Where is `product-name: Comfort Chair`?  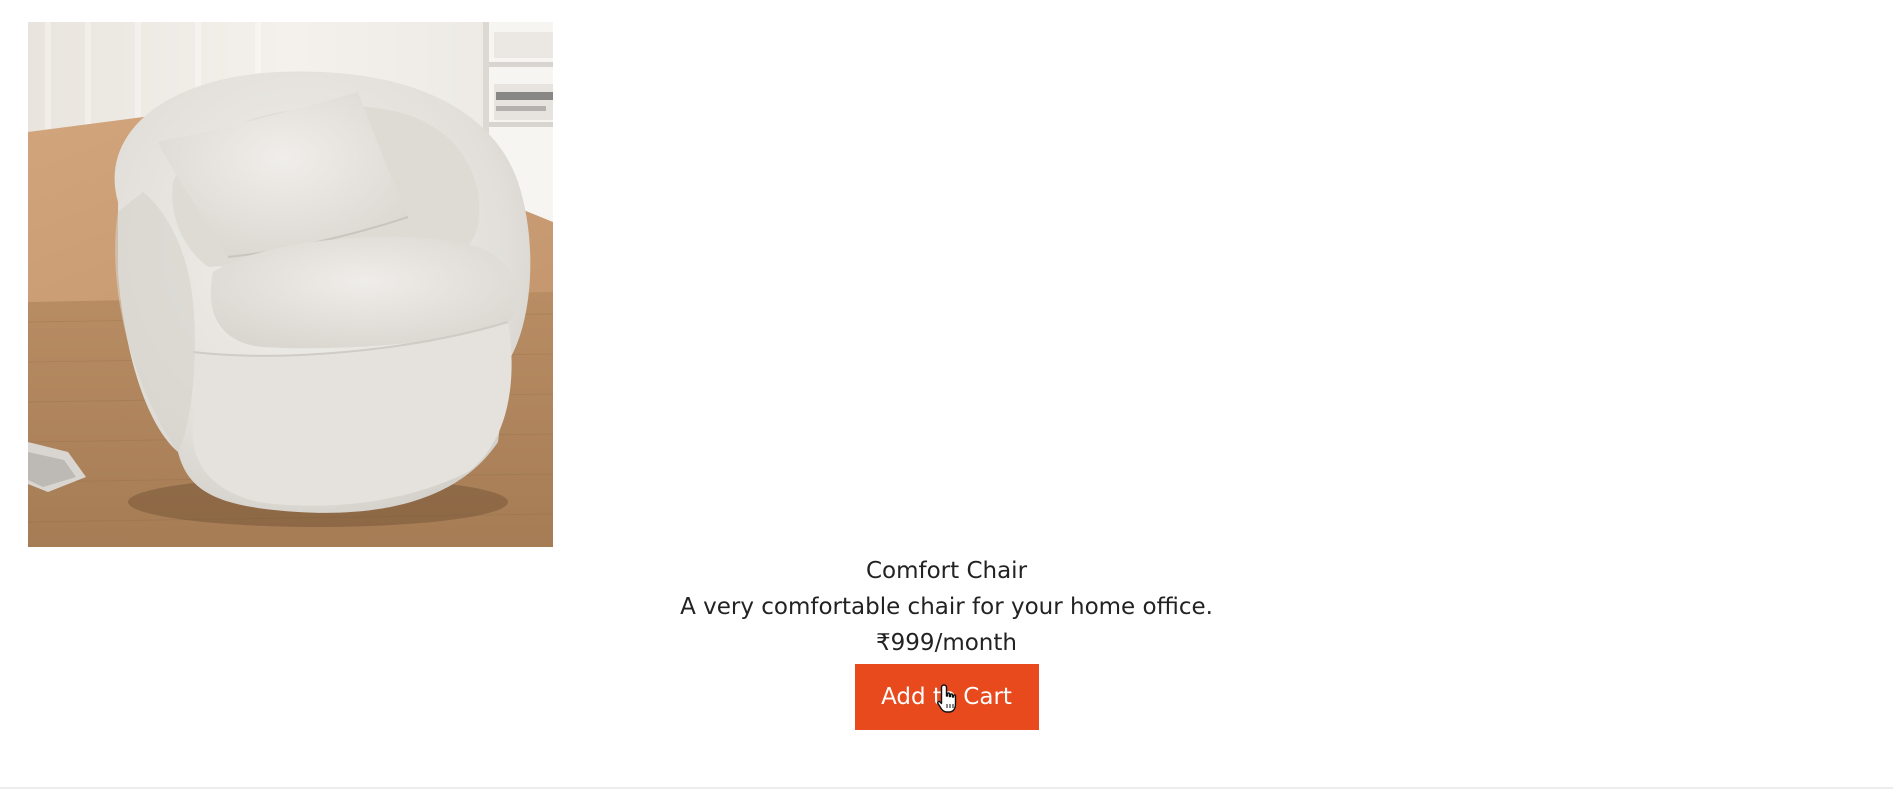
product-name: Comfort Chair is located at coordinates (946, 571).